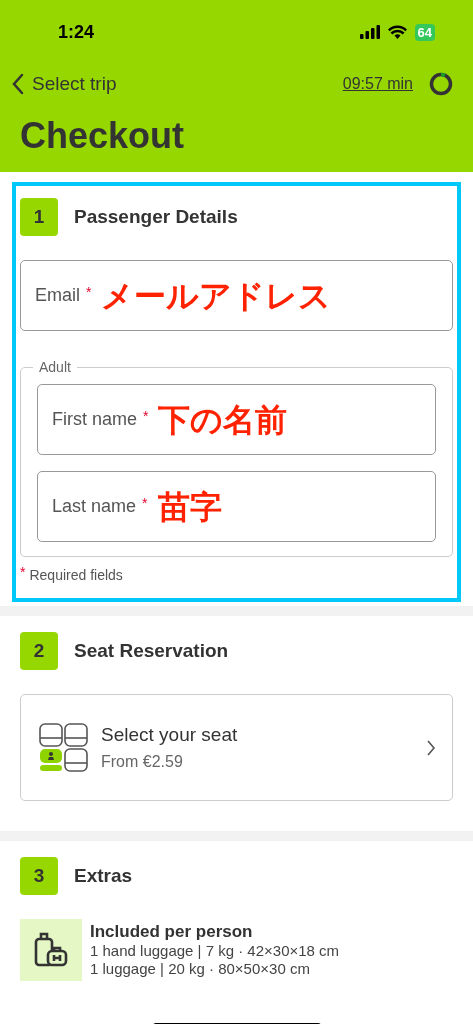  Describe the element at coordinates (441, 84) in the screenshot. I see `timer-ring-icon` at that location.